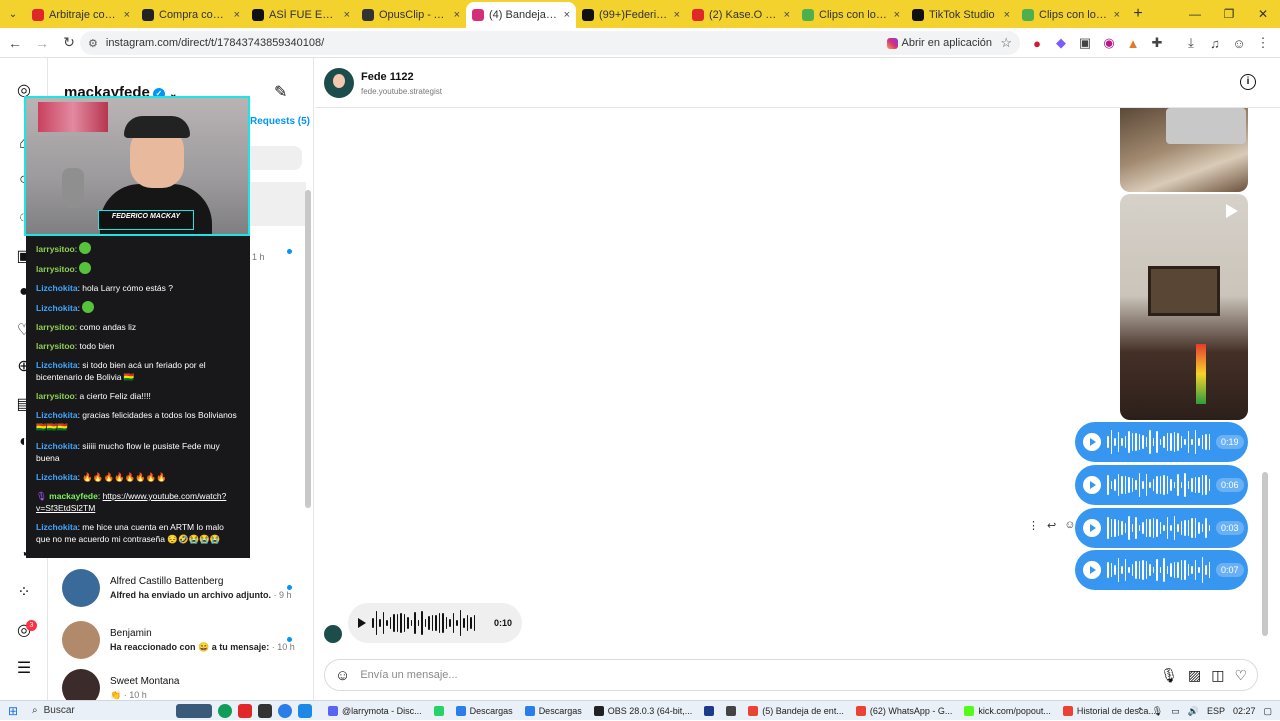 This screenshot has height=721, width=1280. I want to click on browser-menu-icon: ⋮, so click(1263, 43).